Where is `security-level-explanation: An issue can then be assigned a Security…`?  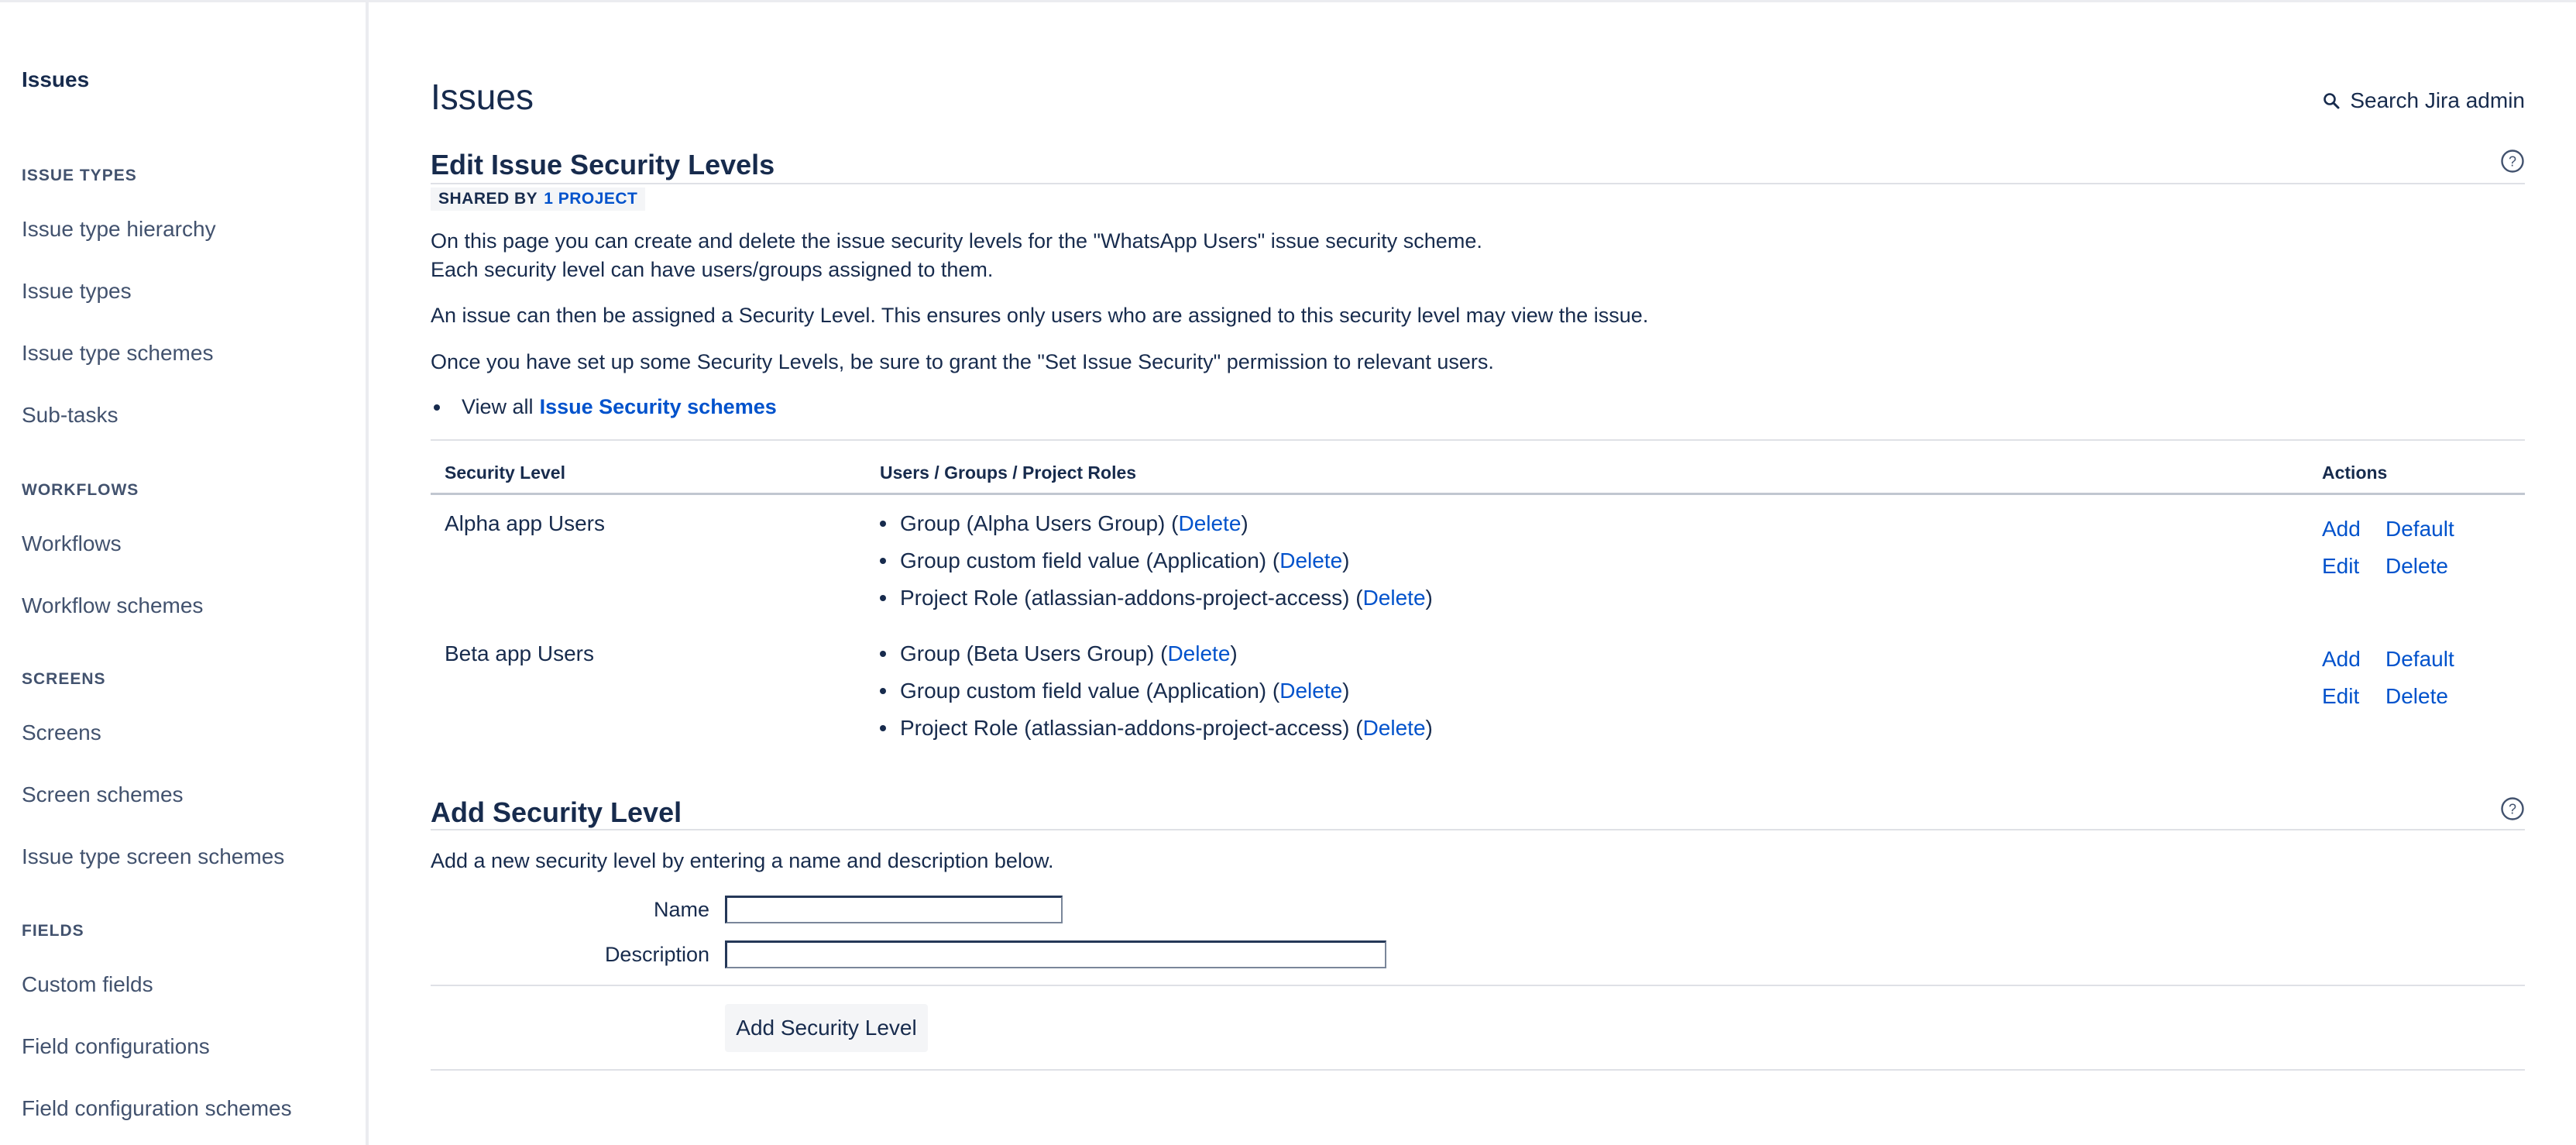 security-level-explanation: An issue can then be assigned a Security… is located at coordinates (1040, 315).